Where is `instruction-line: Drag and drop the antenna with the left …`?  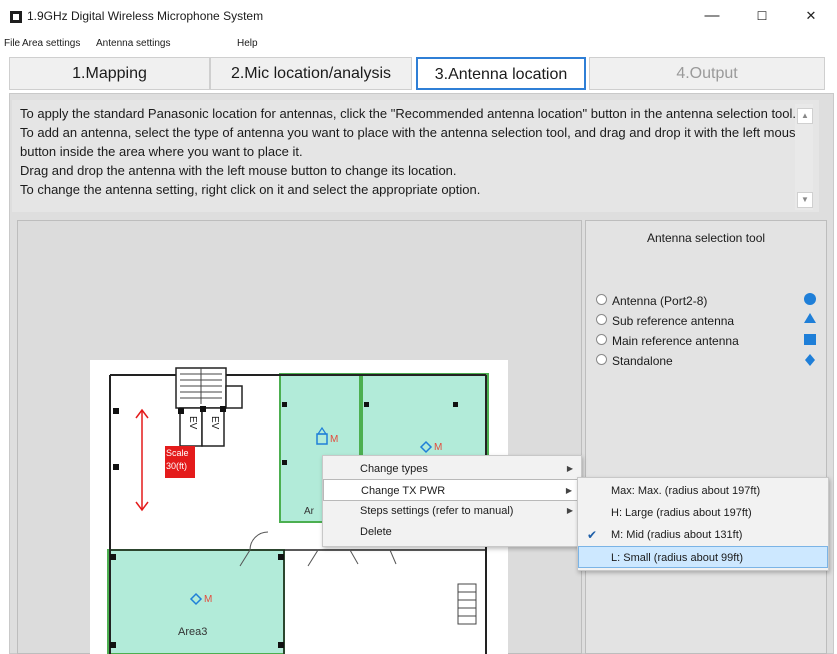 instruction-line: Drag and drop the antenna with the left … is located at coordinates (238, 170).